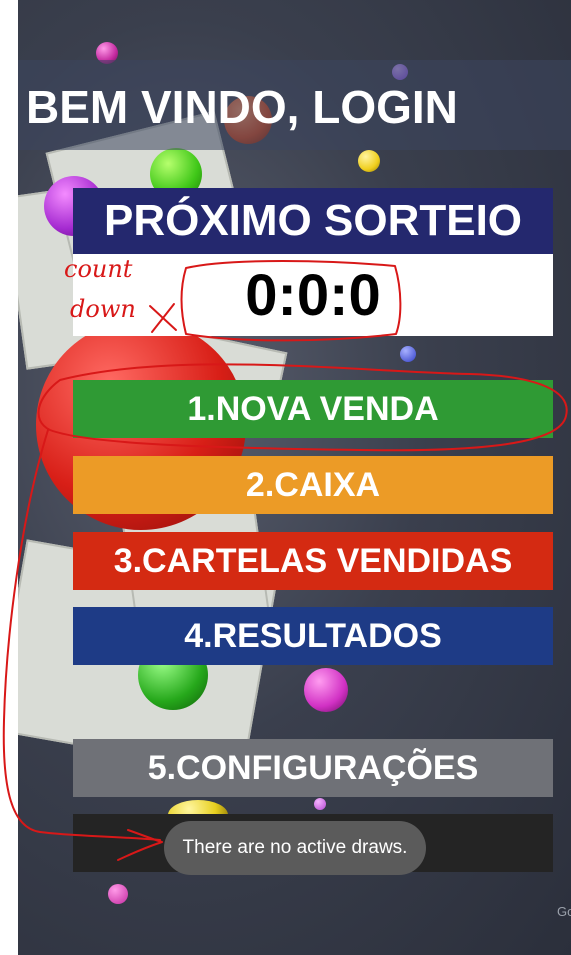 This screenshot has height=955, width=571. Describe the element at coordinates (163, 318) in the screenshot. I see `x-mark-annotation` at that location.